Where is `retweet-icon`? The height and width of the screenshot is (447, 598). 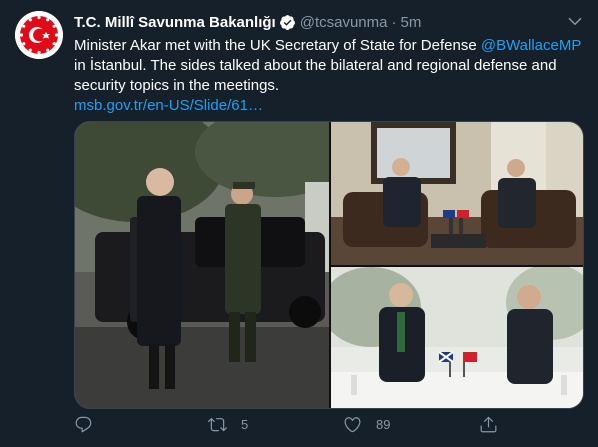
retweet-icon is located at coordinates (217, 425).